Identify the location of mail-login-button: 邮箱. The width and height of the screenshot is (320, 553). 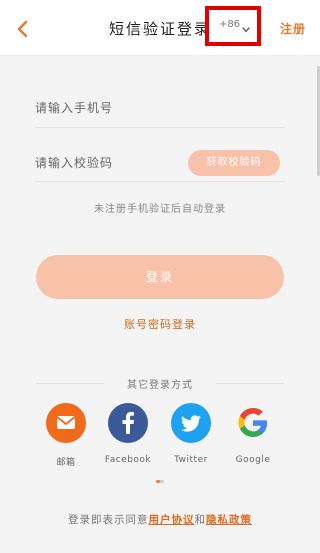
(66, 435).